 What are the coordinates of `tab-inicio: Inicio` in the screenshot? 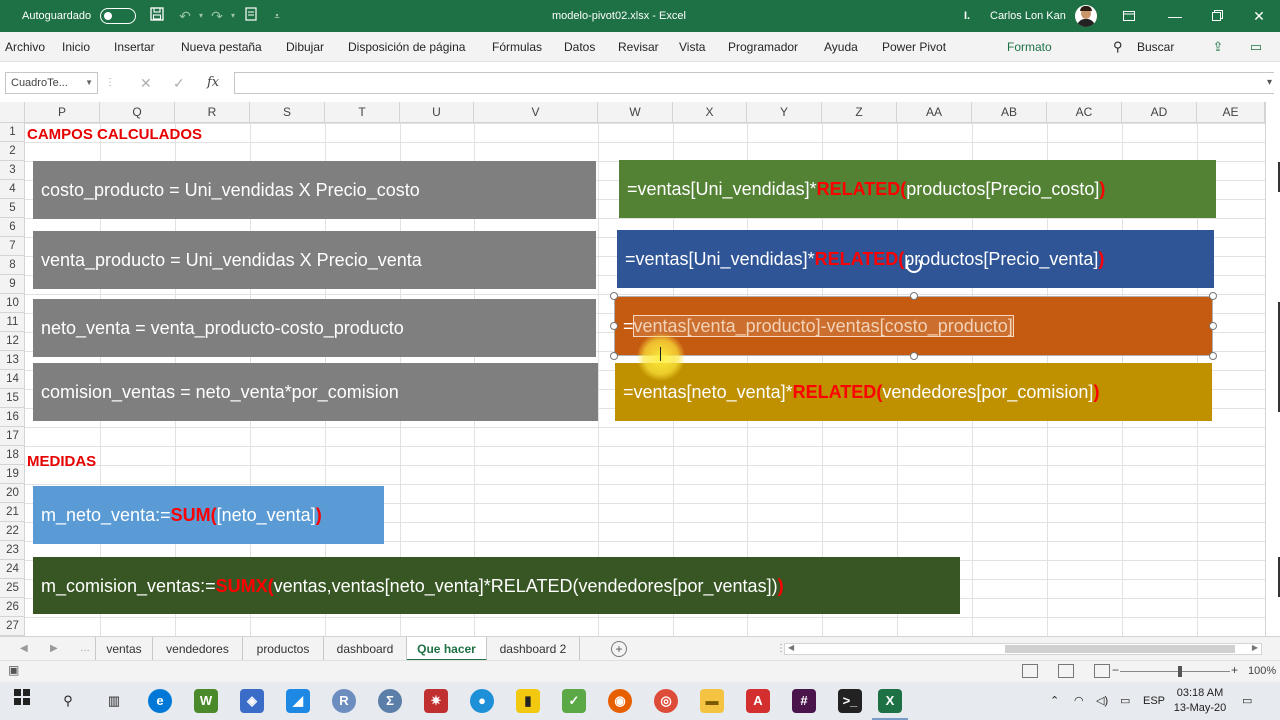 It's located at (76, 47).